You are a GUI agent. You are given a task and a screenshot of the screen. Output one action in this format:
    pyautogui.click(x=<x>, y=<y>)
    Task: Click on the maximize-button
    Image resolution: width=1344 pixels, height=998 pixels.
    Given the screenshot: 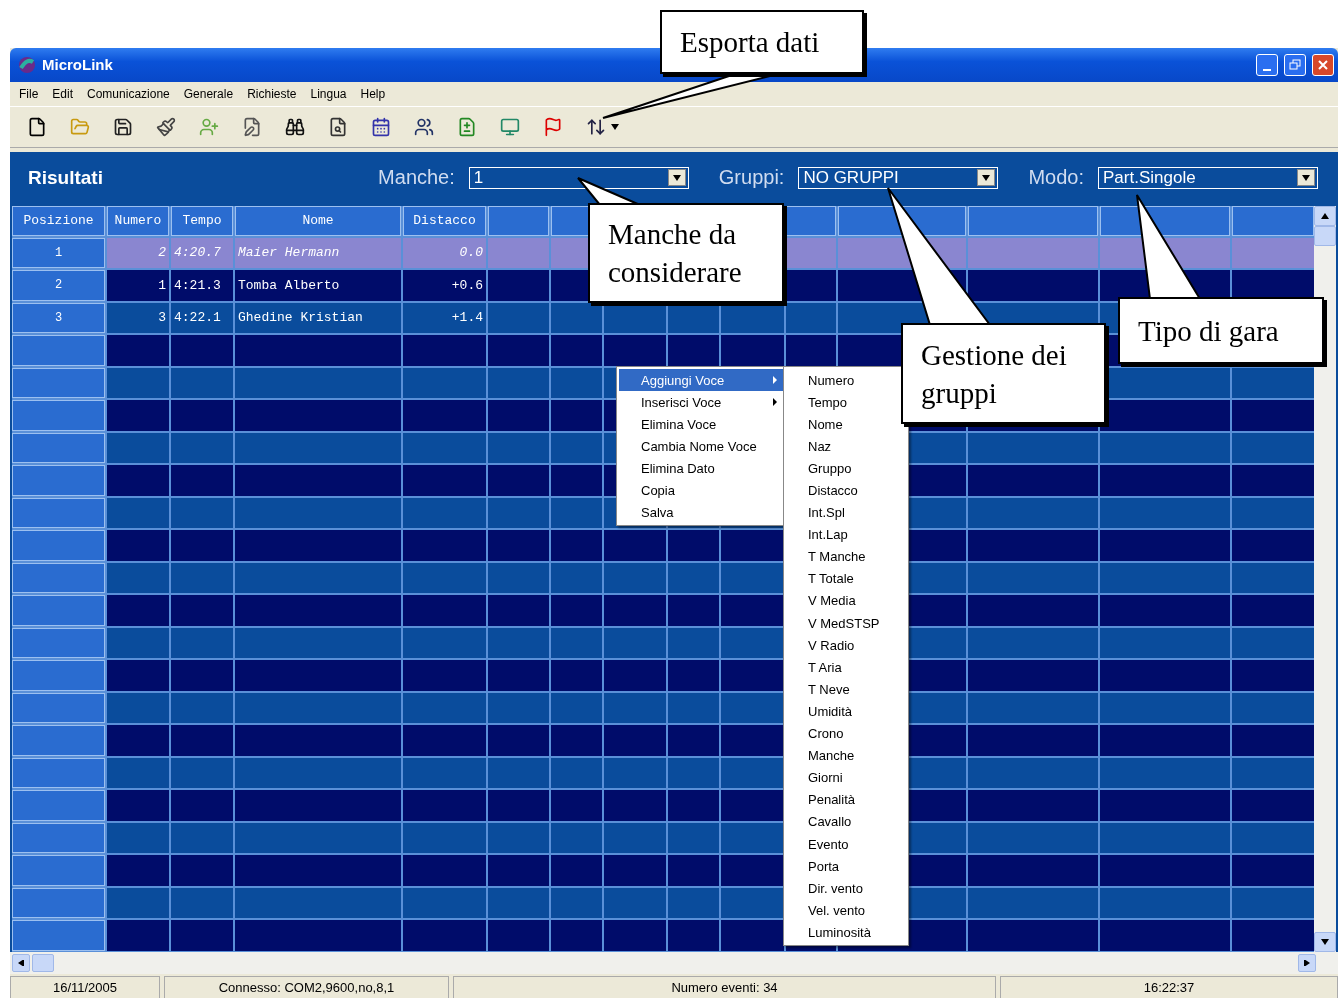 What is the action you would take?
    pyautogui.click(x=1295, y=64)
    